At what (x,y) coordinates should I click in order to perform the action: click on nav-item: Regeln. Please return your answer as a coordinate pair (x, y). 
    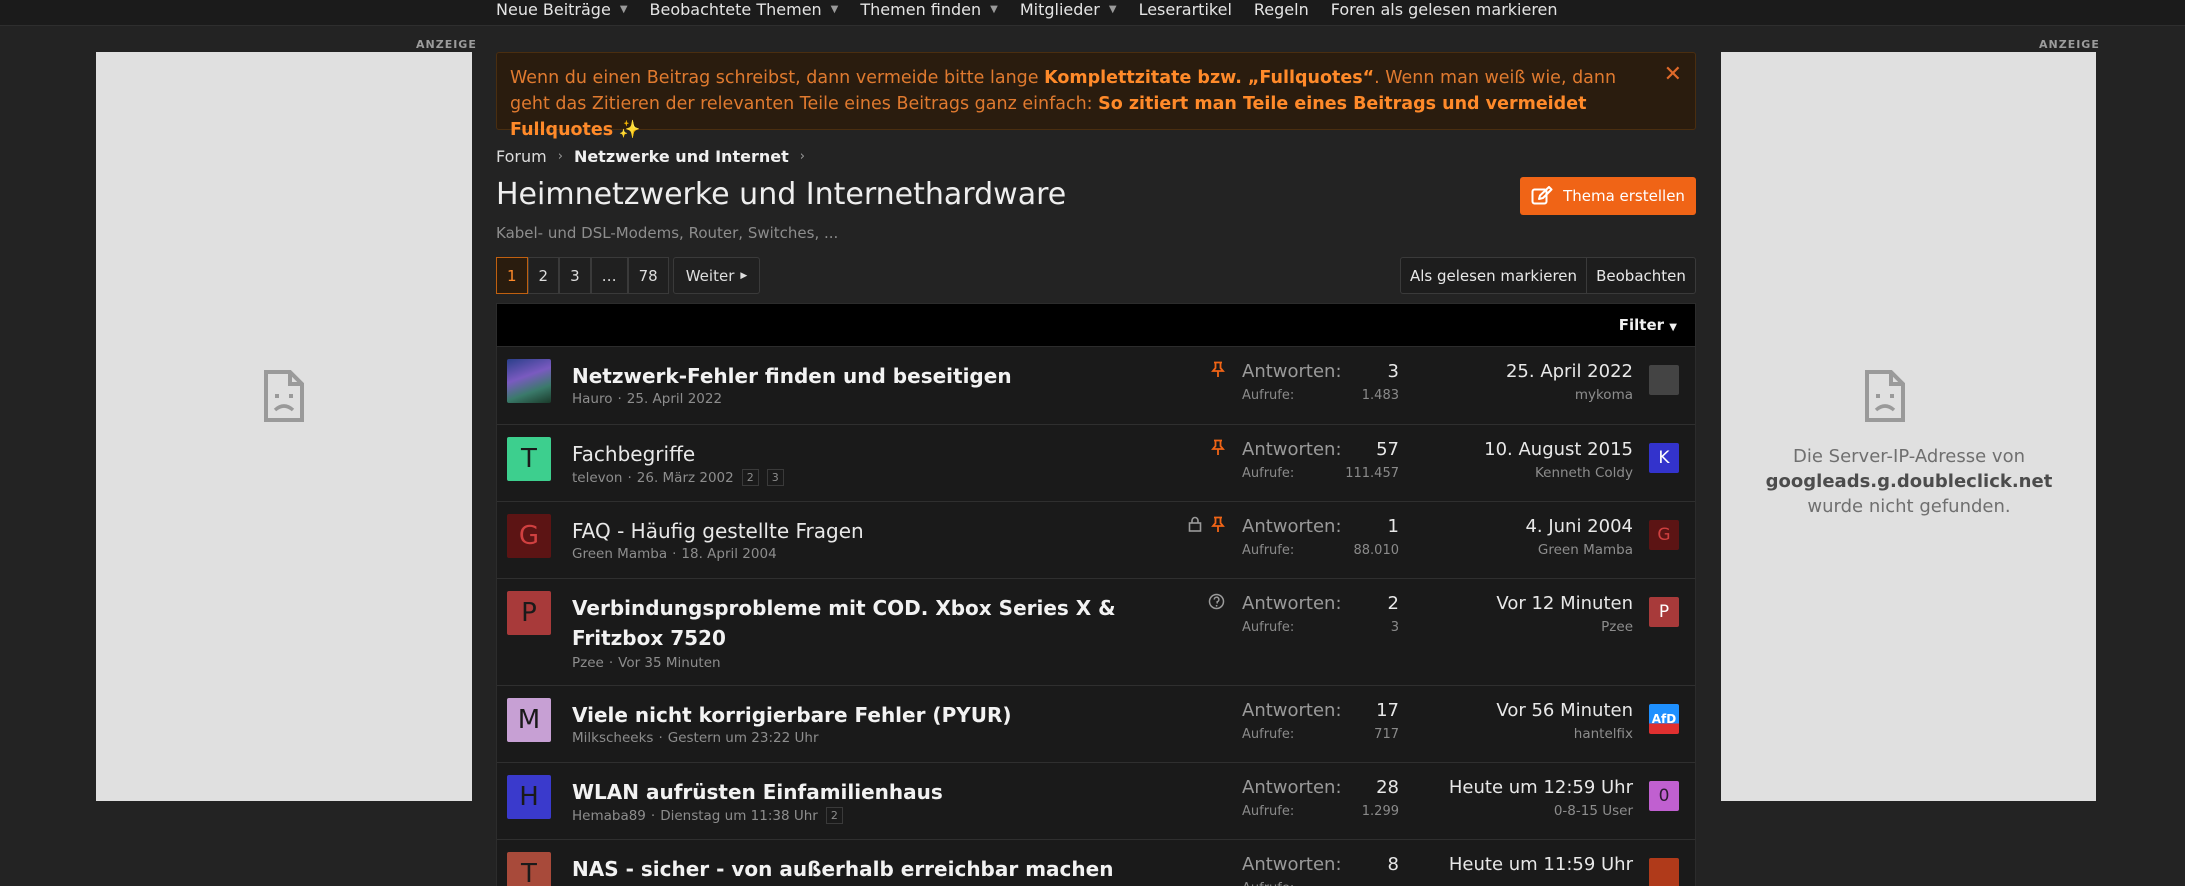
    Looking at the image, I should click on (1292, 9).